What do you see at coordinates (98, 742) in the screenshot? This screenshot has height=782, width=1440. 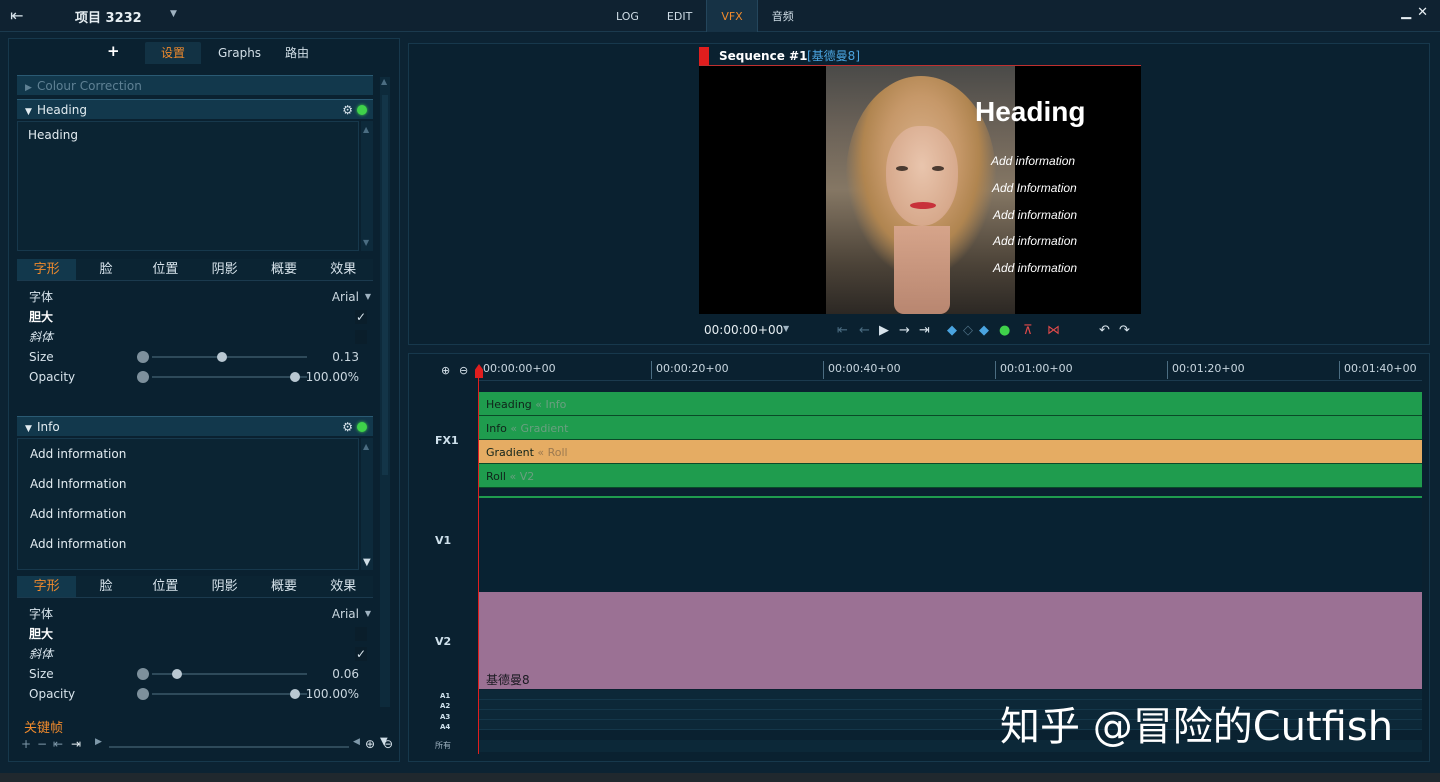 I see `scroll-right-icon: ▶` at bounding box center [98, 742].